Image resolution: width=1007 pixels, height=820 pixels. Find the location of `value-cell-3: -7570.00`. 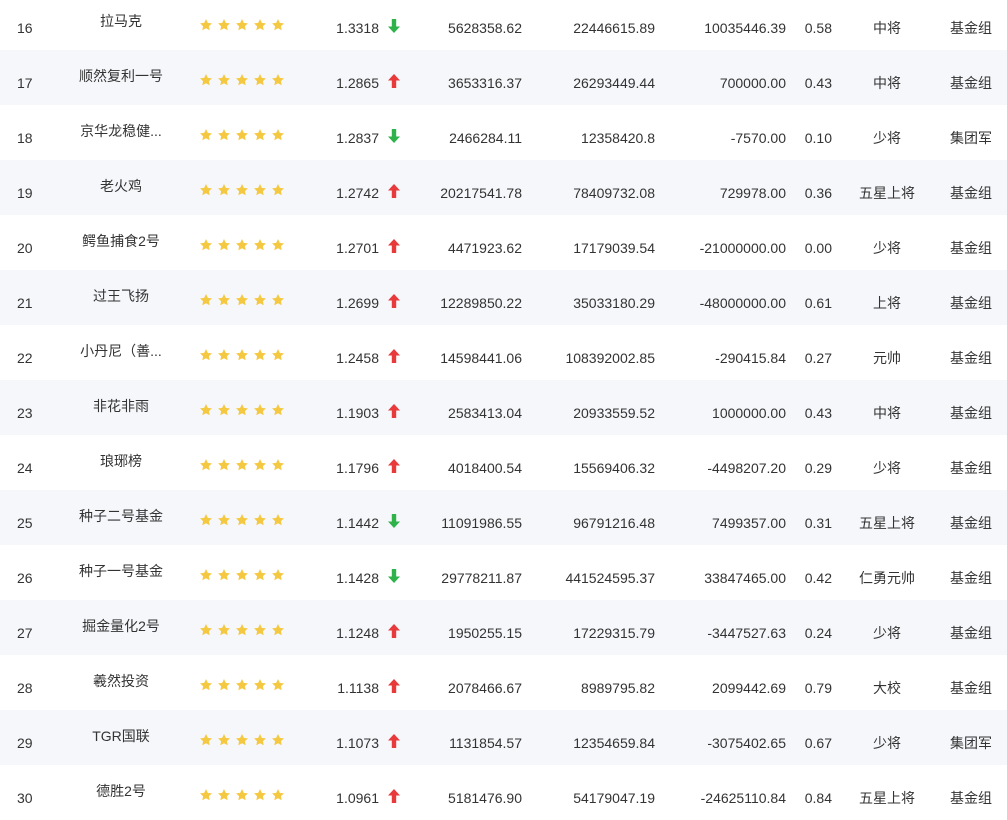

value-cell-3: -7570.00 is located at coordinates (758, 138).